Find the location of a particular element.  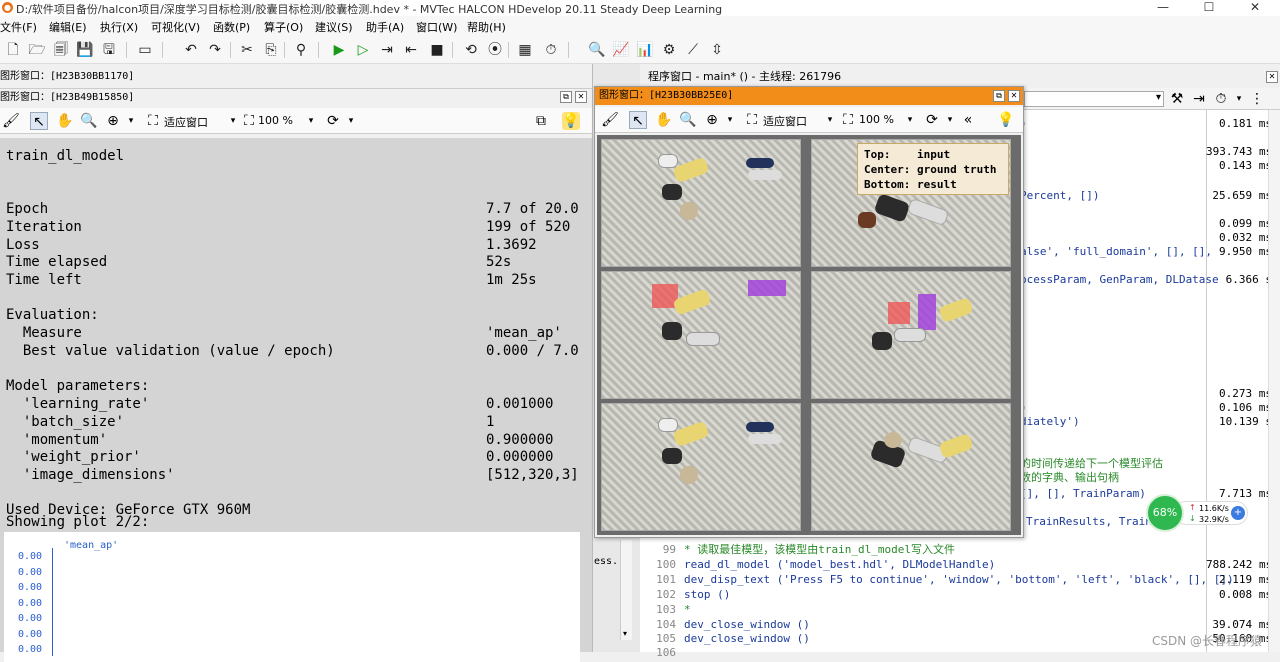

floating-graphics-toolbar: 🖌 ↖ ✋ 🔍 ⊕ ▾ ⛶ 适应窗口 ▾ ⛶ 100 % ▾ ⟳ ▾ « 💡 is located at coordinates (809, 120).